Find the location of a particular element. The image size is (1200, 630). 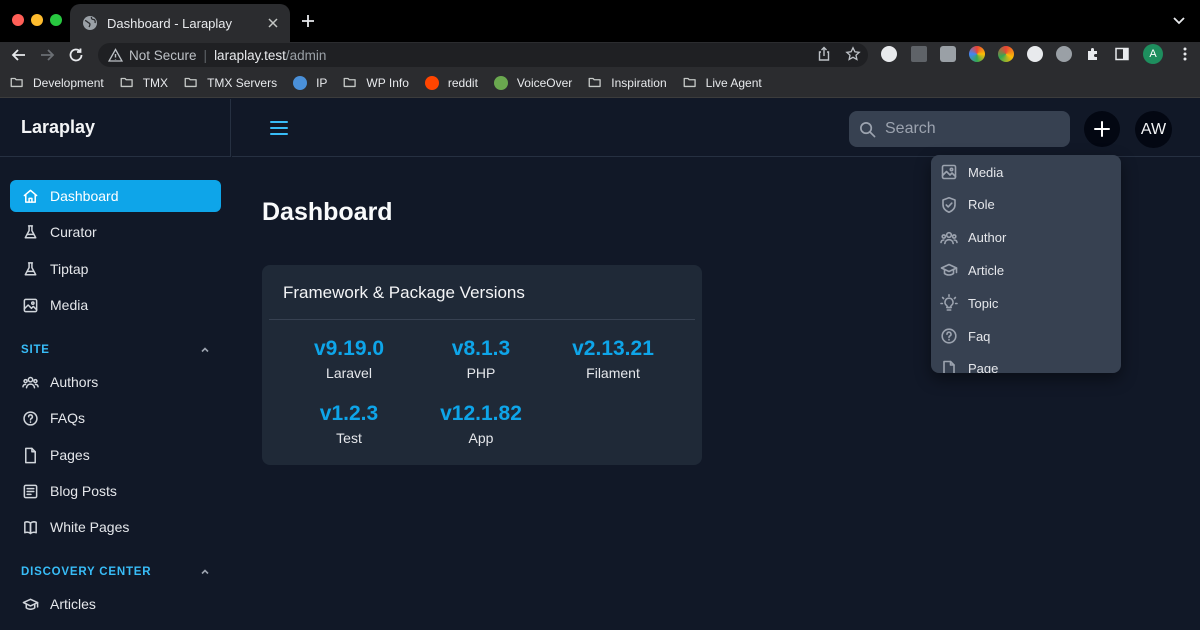

sidebar-item-blog-posts: Blog Posts is located at coordinates (115, 491).